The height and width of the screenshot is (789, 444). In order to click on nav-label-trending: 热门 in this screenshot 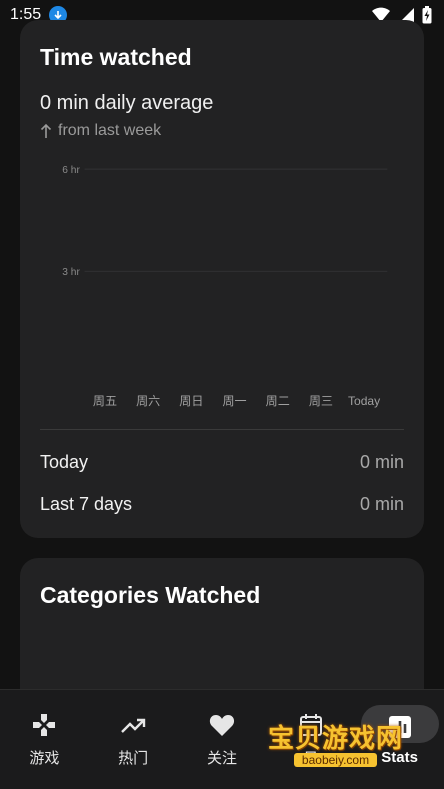, I will do `click(133, 758)`.